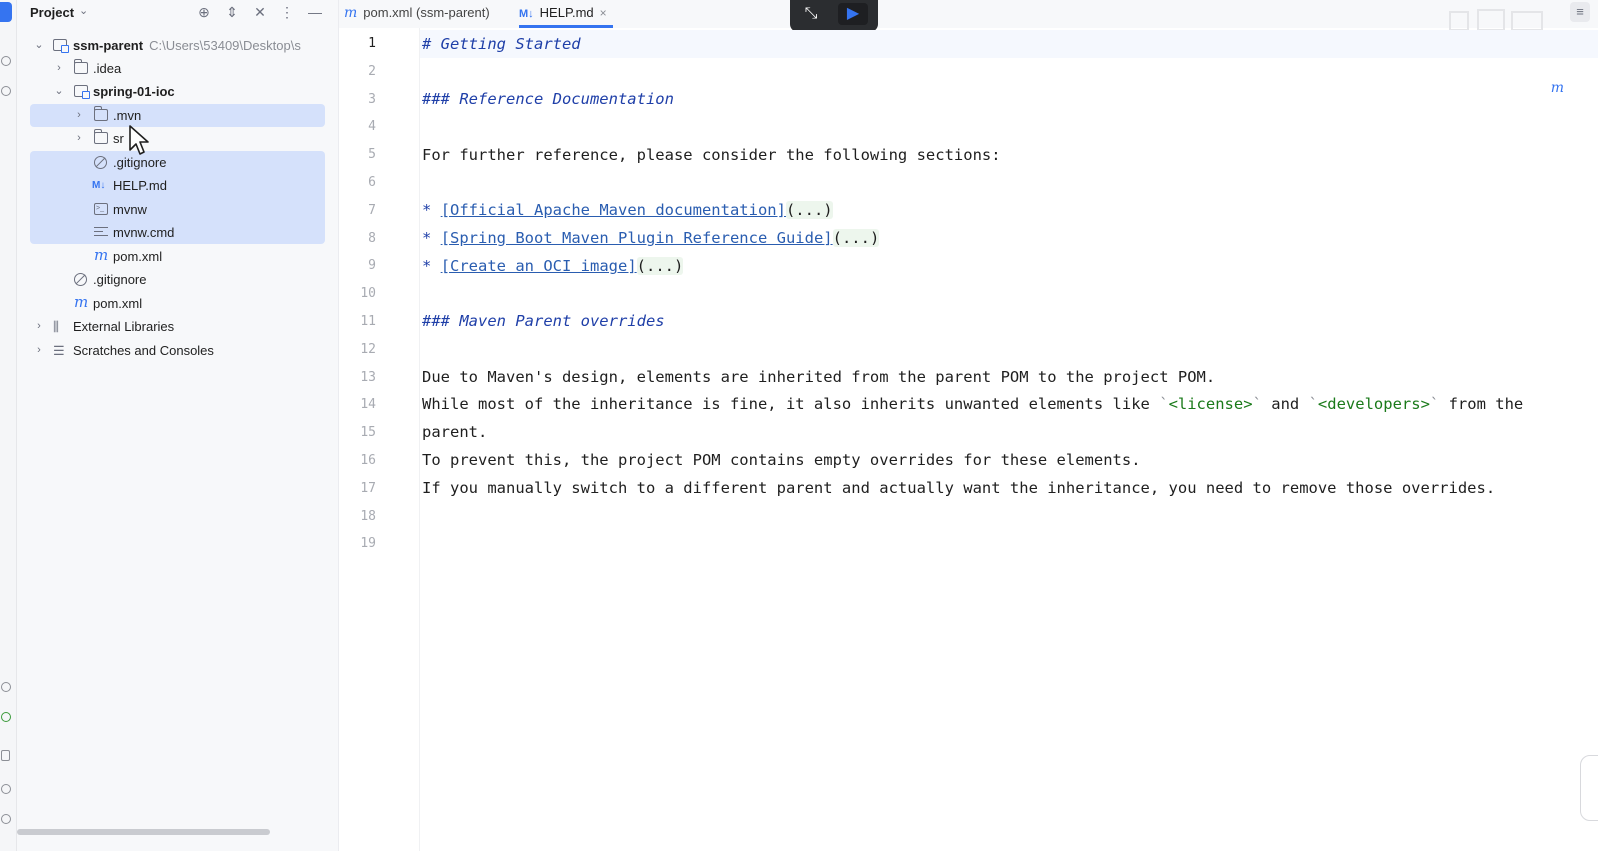 This screenshot has height=851, width=1598. I want to click on tree-item-label: HELP.md, so click(140, 185).